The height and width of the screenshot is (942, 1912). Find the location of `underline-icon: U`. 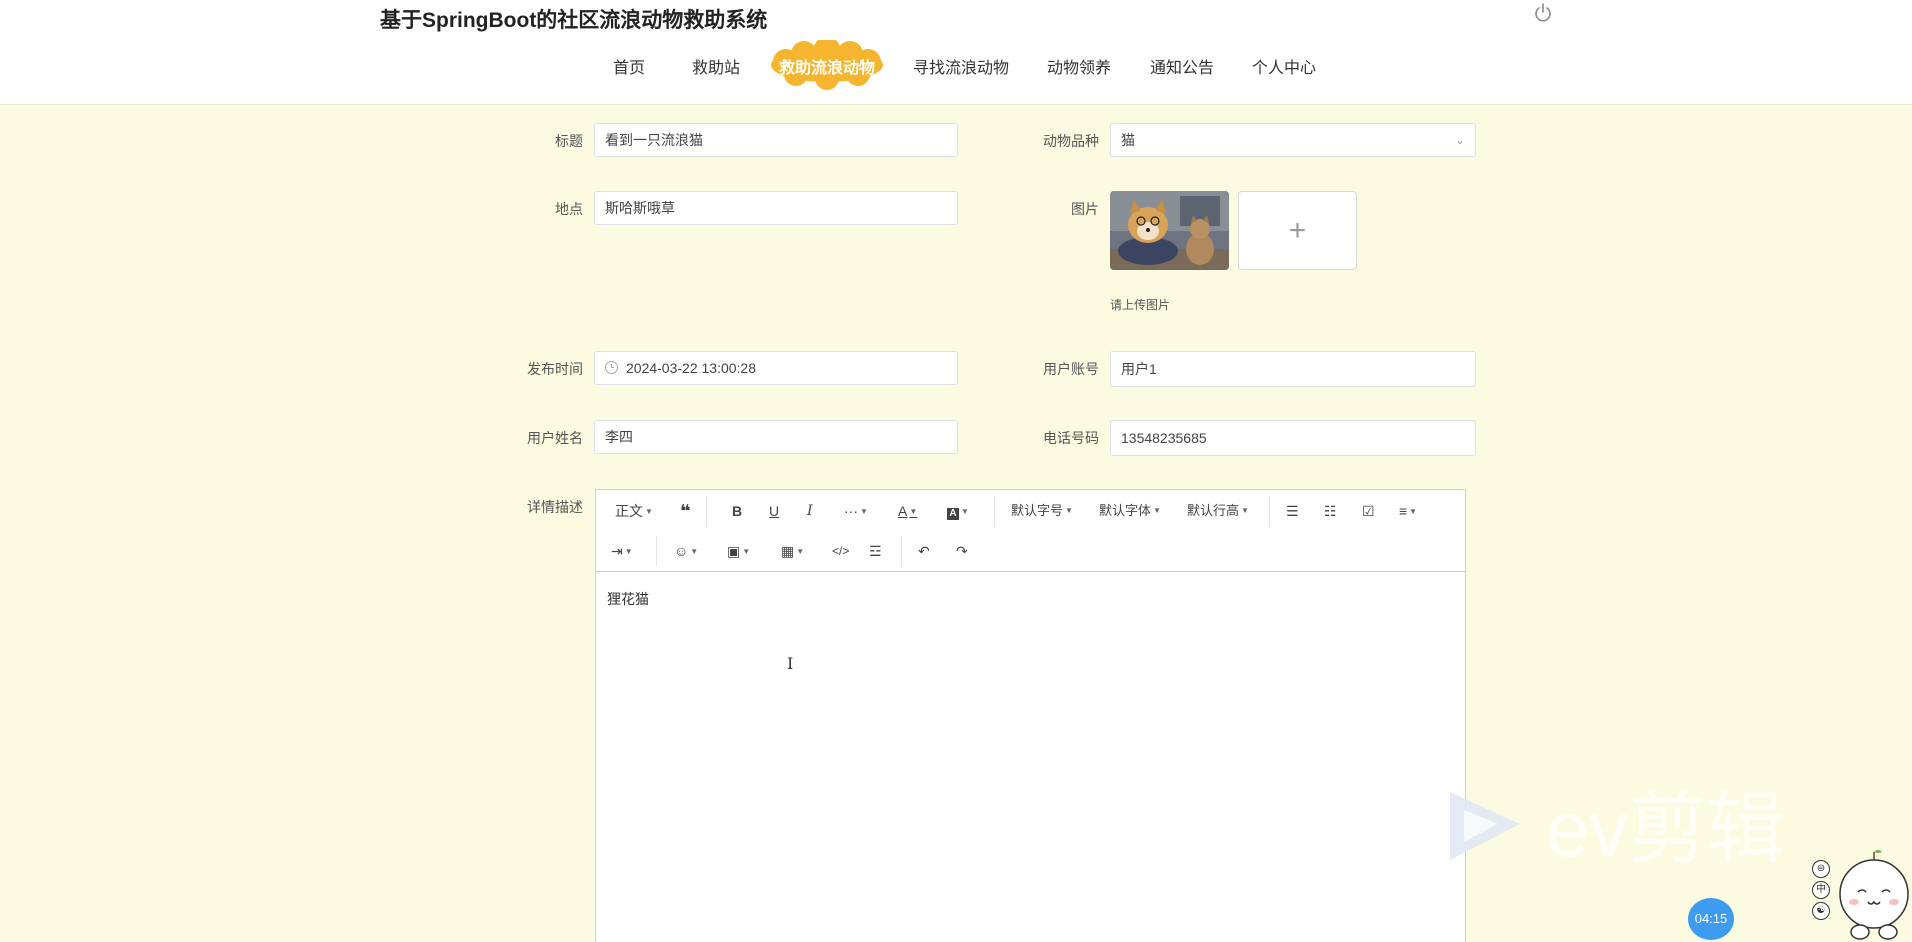

underline-icon: U is located at coordinates (774, 511).